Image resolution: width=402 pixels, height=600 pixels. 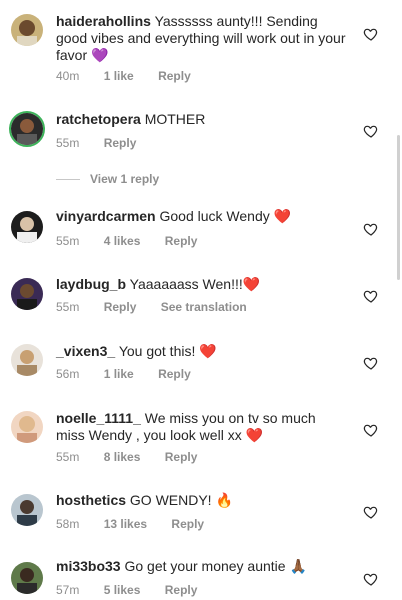 What do you see at coordinates (98, 418) in the screenshot?
I see `comment-username: noelle_1111_` at bounding box center [98, 418].